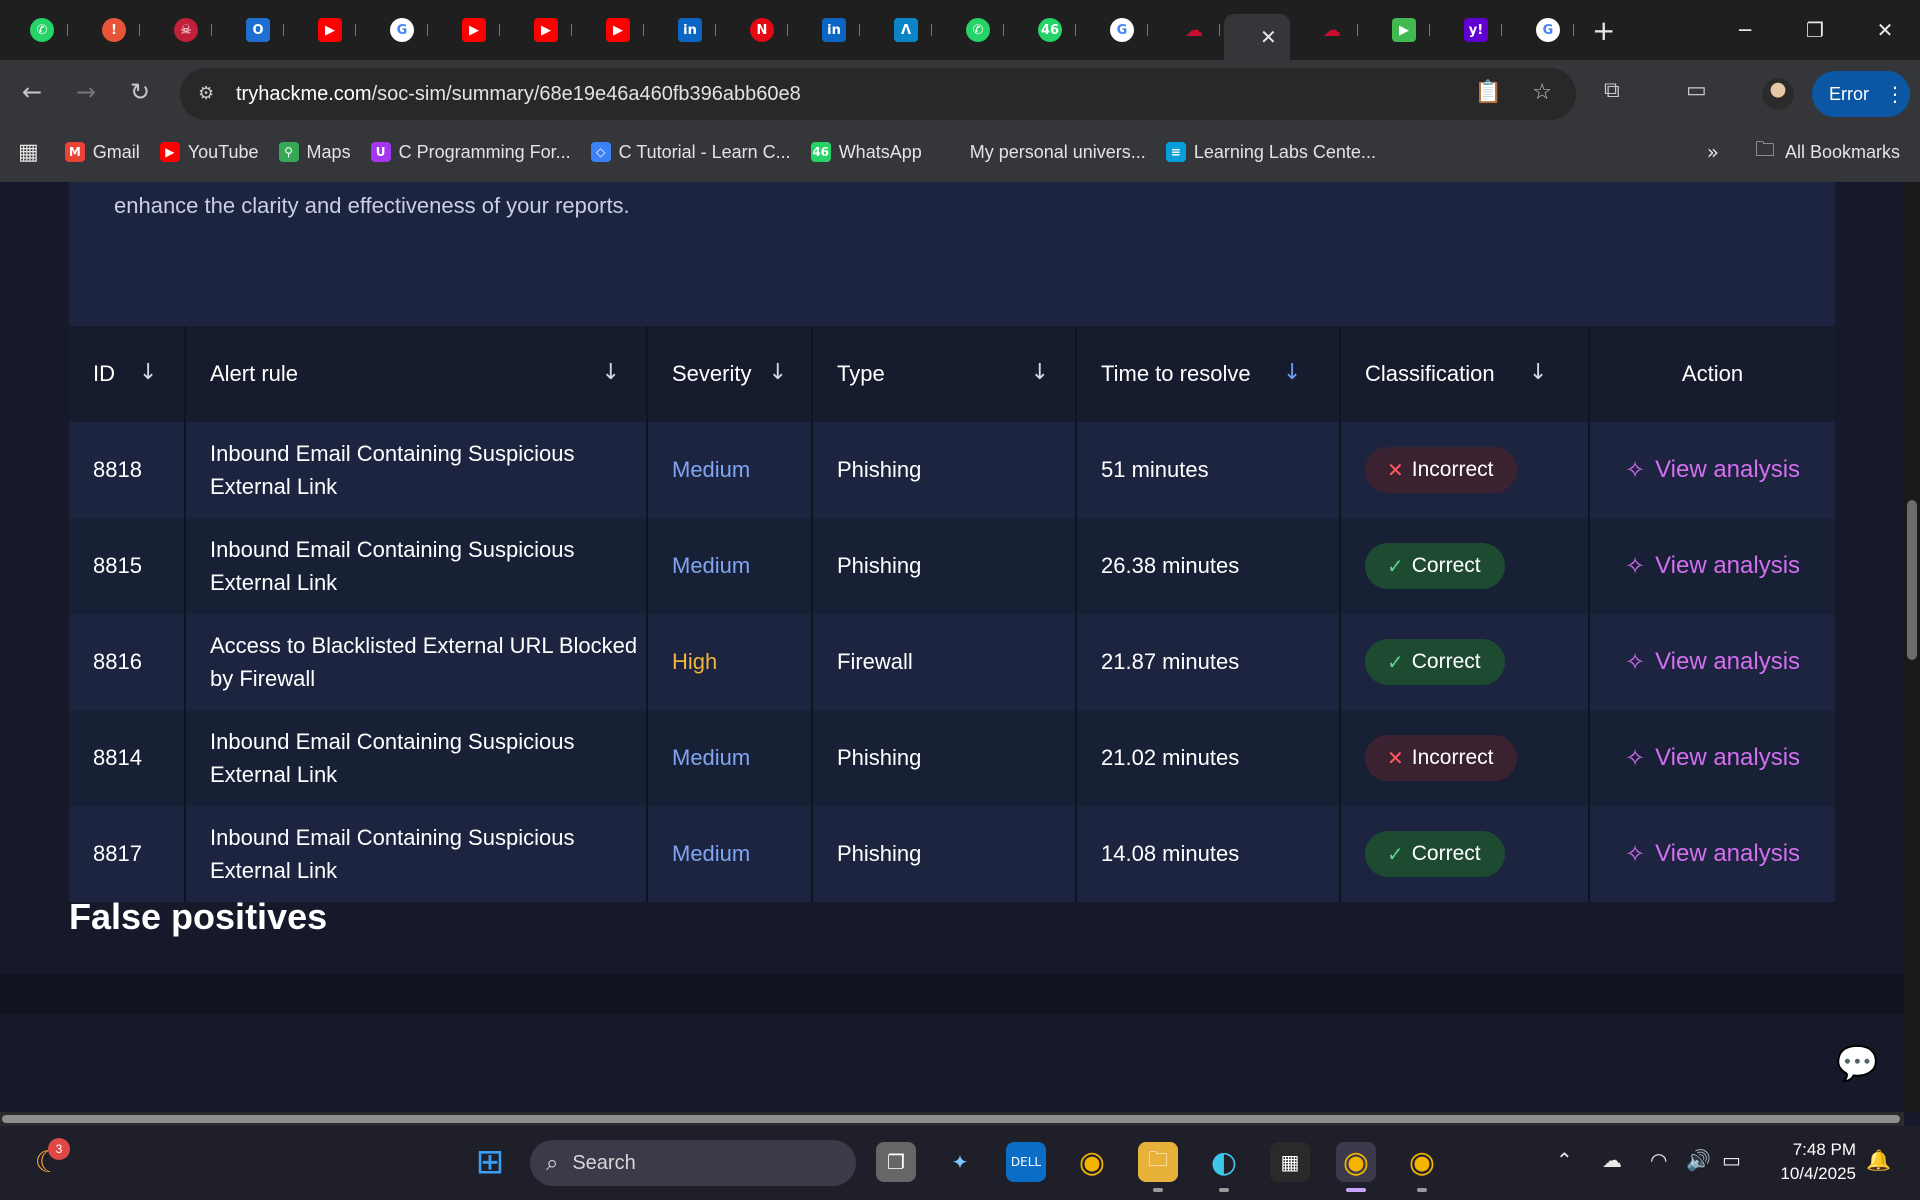 This screenshot has height=1200, width=1920. Describe the element at coordinates (1857, 1064) in the screenshot. I see `chat-assistant-icon: 💬` at that location.